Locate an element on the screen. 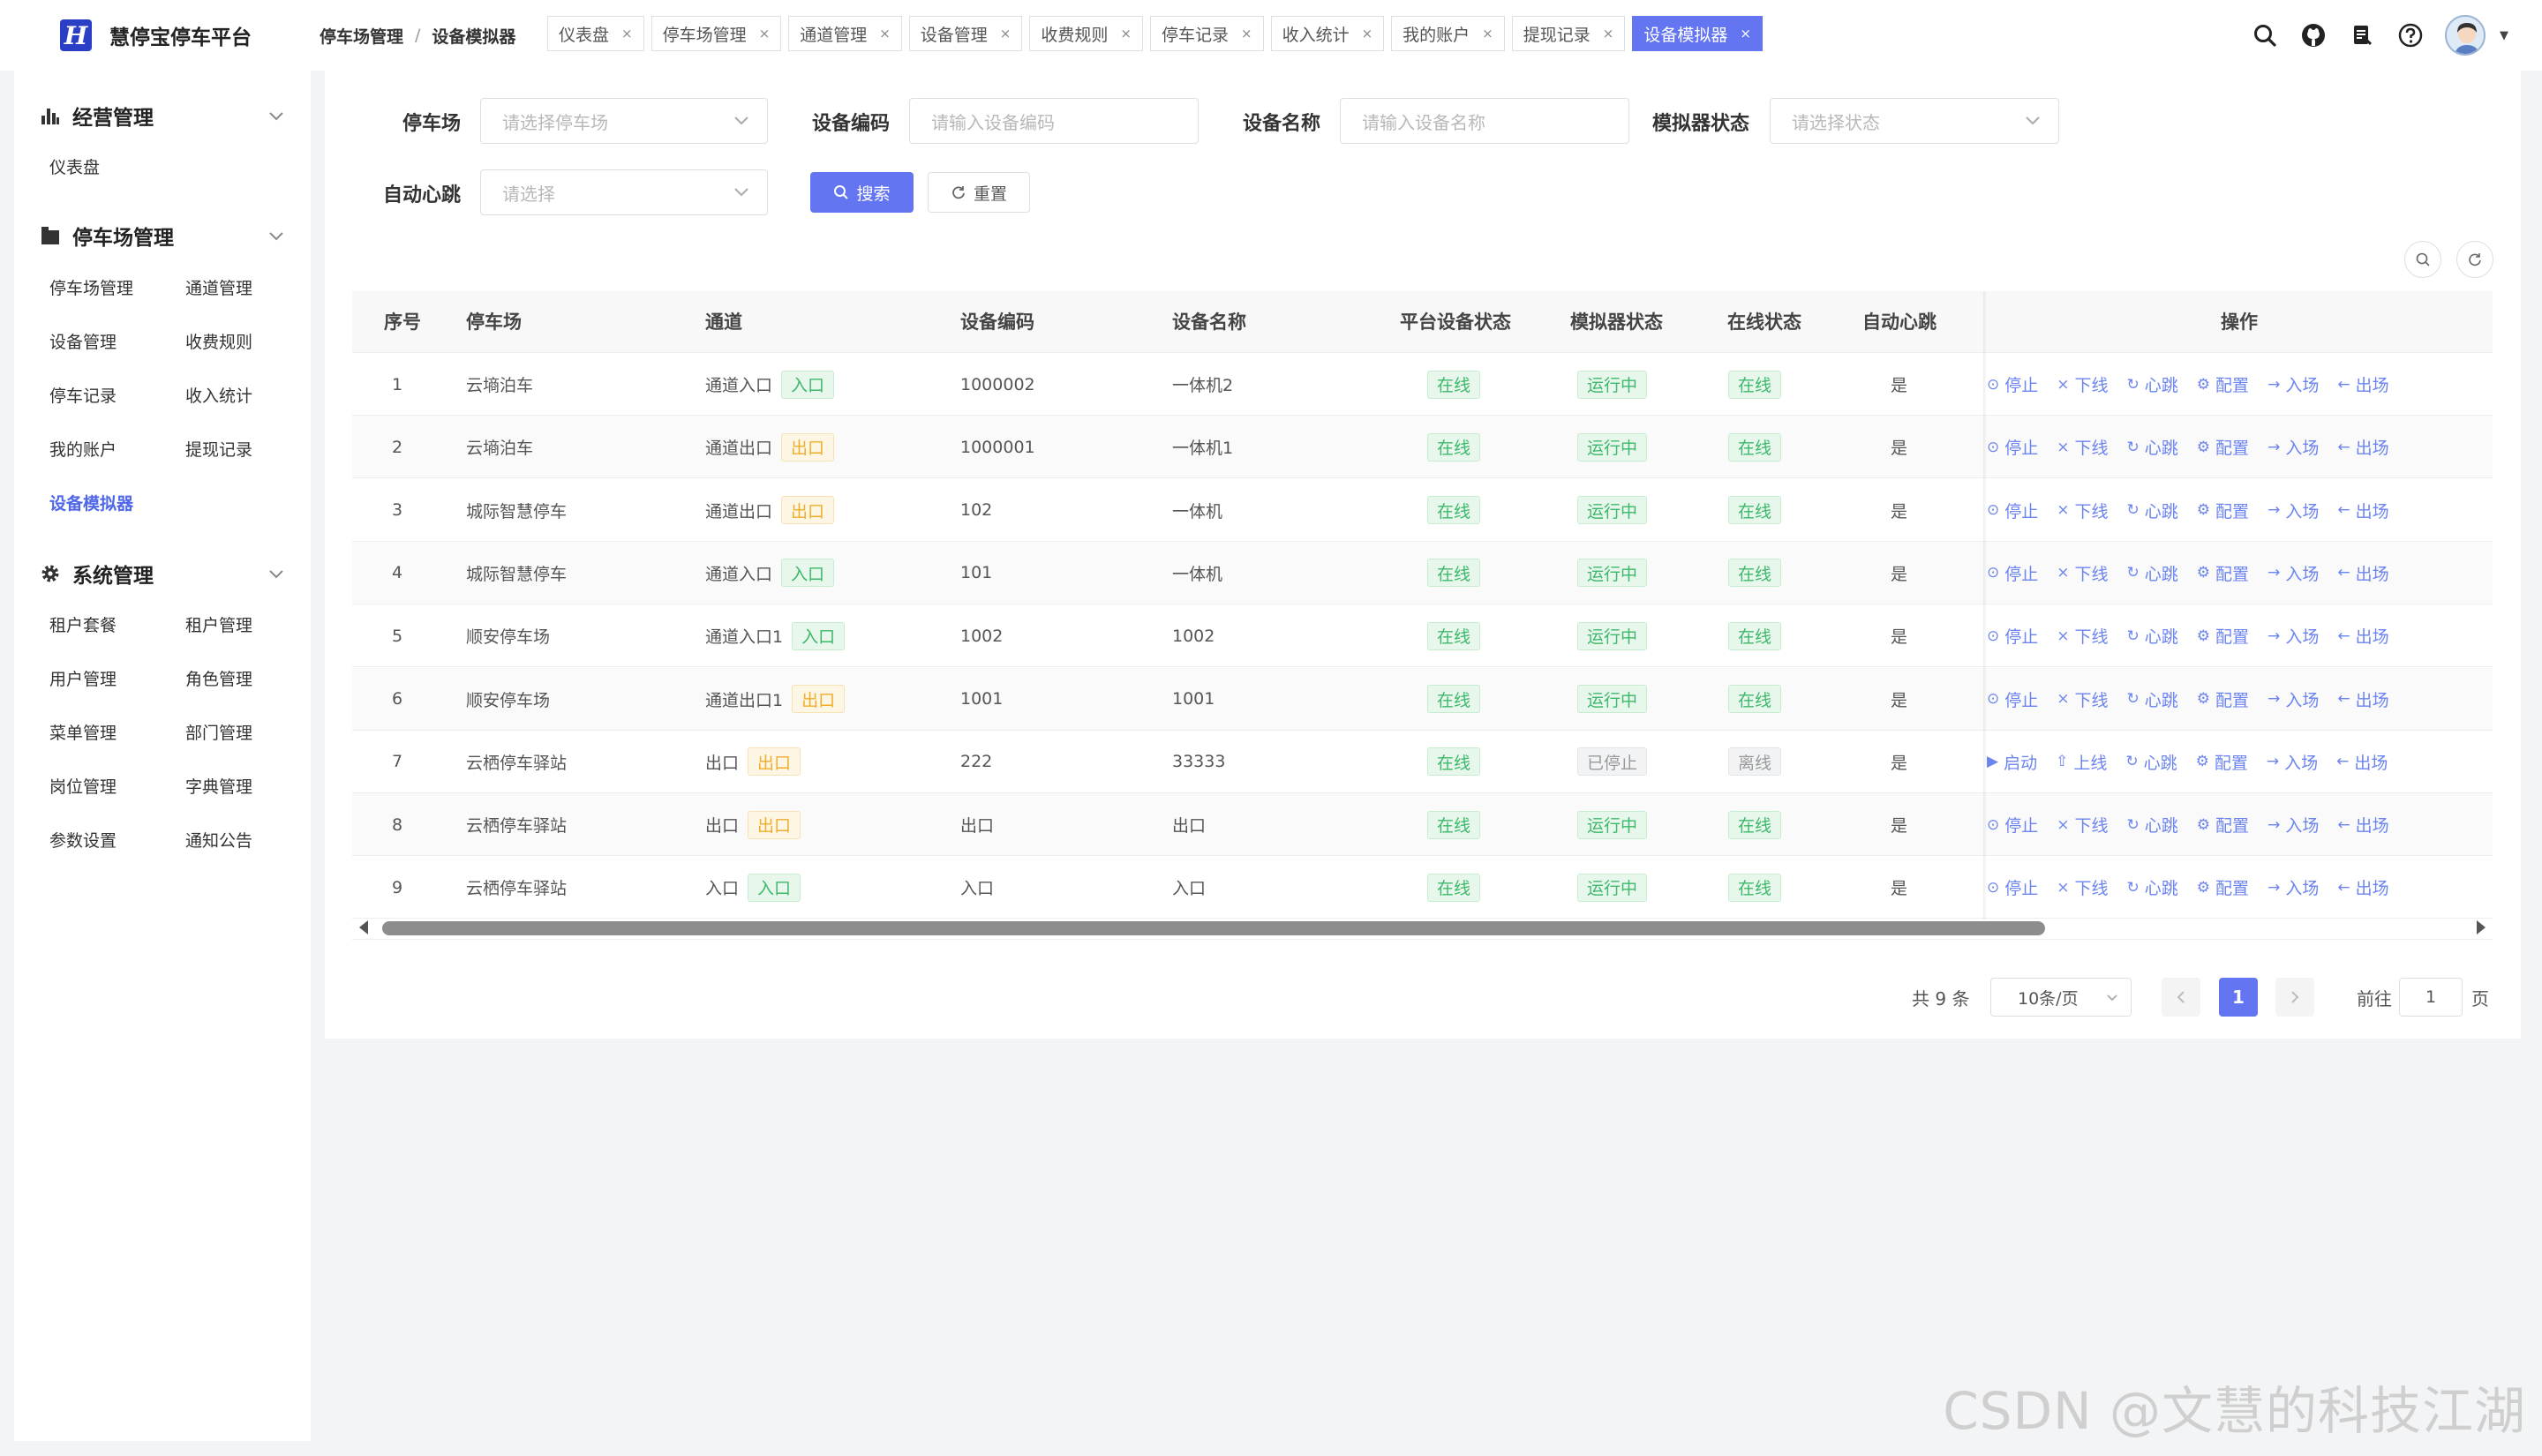 This screenshot has height=1456, width=2542. auto-heartbeat-select: 请选择 is located at coordinates (624, 192).